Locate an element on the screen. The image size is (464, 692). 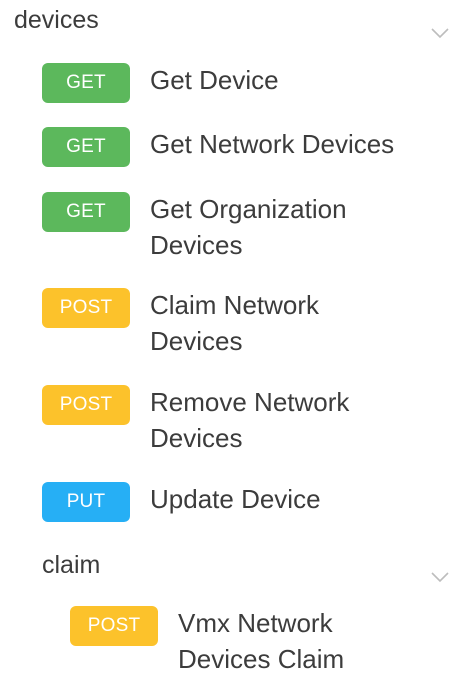
endpoint-label: Get Network Devices is located at coordinates (272, 144).